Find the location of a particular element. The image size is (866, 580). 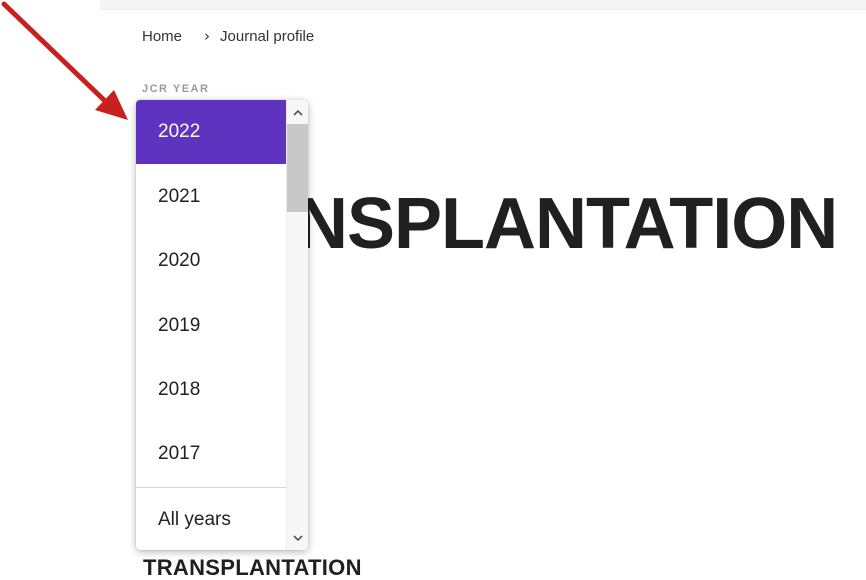

dropdown-scrollbar is located at coordinates (297, 325).